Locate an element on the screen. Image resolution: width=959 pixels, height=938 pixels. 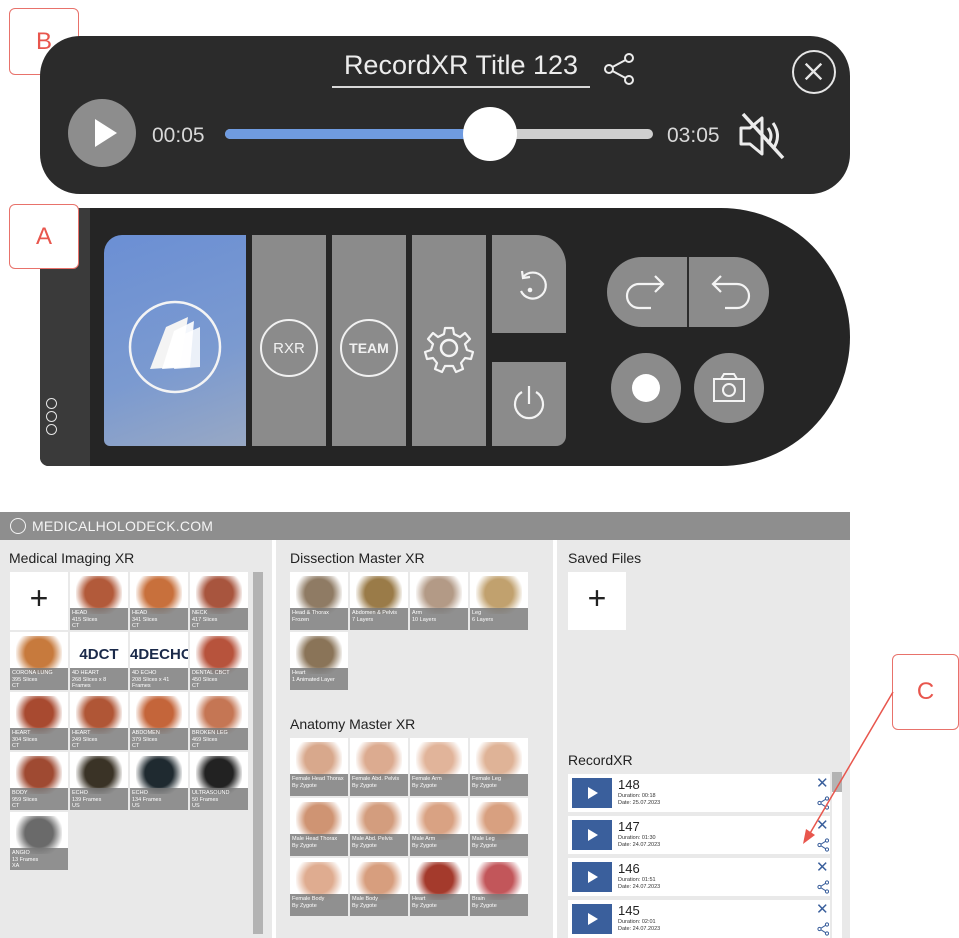
model-thumbnail: HEAD341 Slices CT Anonymized is located at coordinates (159, 601).